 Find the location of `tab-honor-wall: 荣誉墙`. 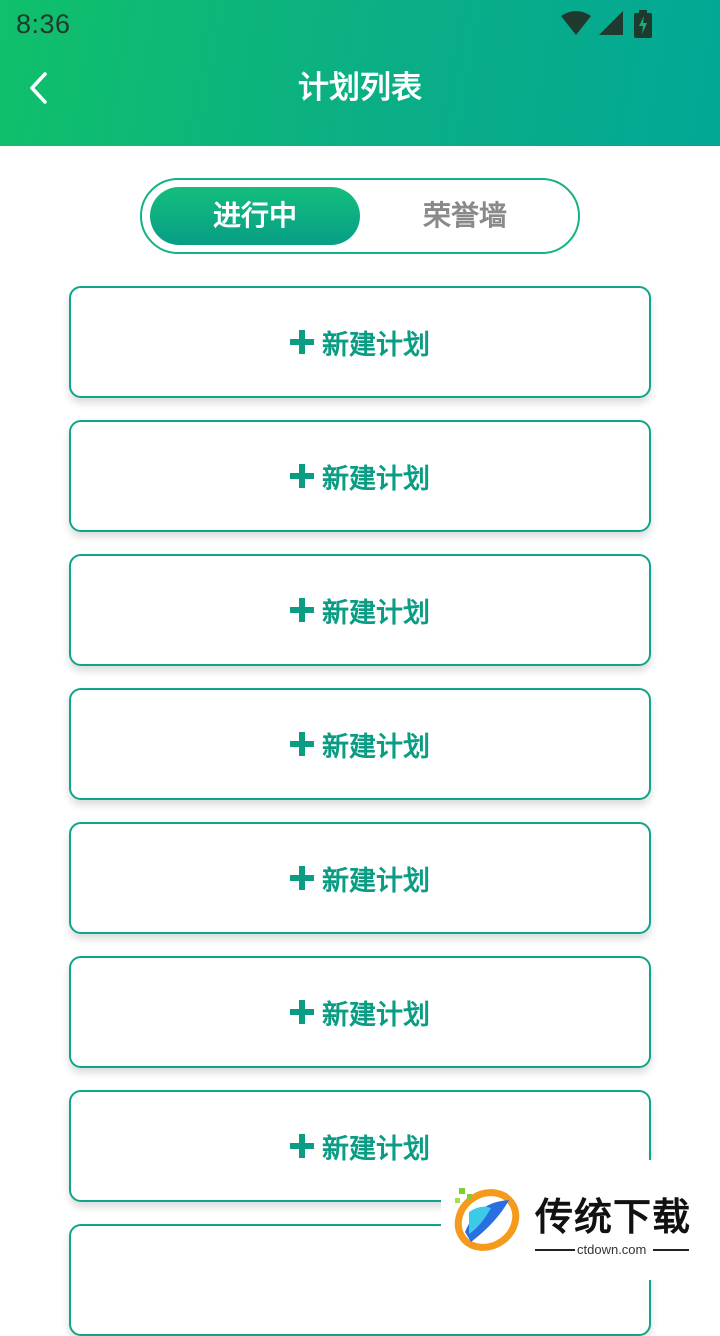

tab-honor-wall: 荣誉墙 is located at coordinates (465, 216).